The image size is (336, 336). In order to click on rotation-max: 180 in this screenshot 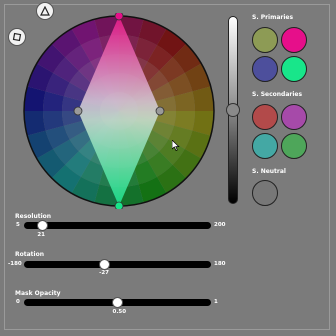, I will do `click(220, 264)`.